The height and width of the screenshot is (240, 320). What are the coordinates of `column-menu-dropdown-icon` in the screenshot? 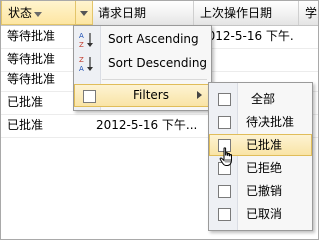 It's located at (83, 12).